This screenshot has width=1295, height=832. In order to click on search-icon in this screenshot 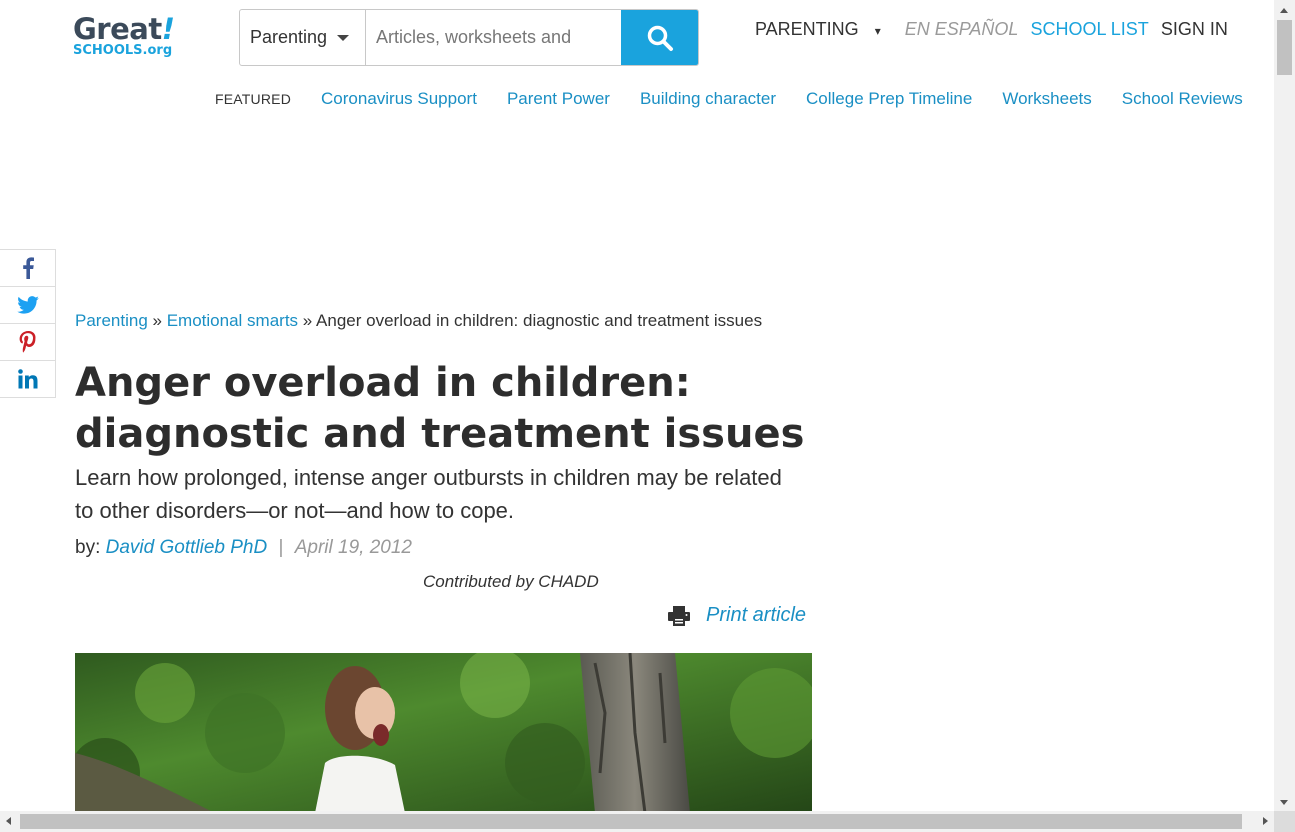, I will do `click(660, 38)`.